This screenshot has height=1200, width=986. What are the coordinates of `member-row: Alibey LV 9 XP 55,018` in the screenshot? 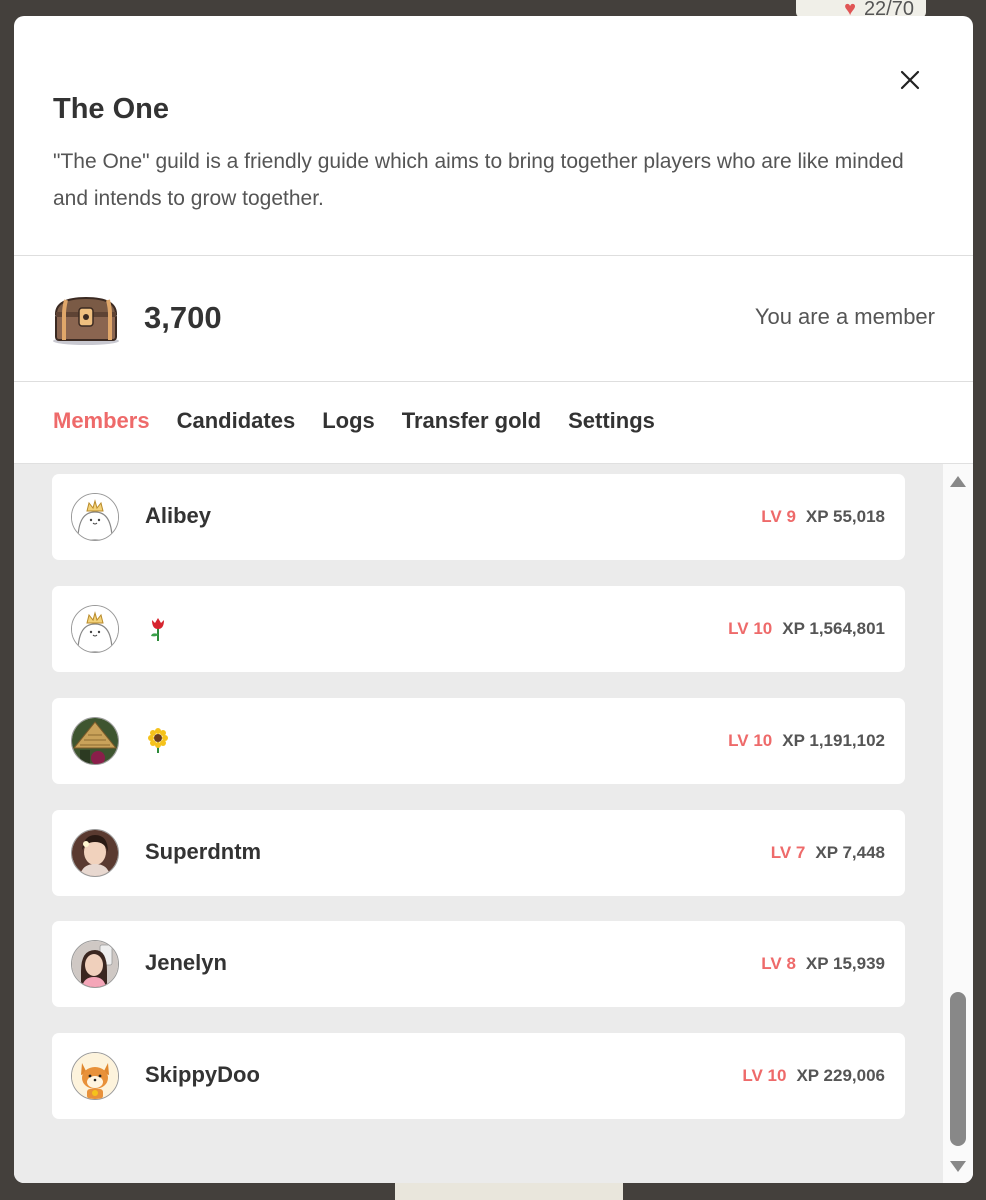 It's located at (478, 517).